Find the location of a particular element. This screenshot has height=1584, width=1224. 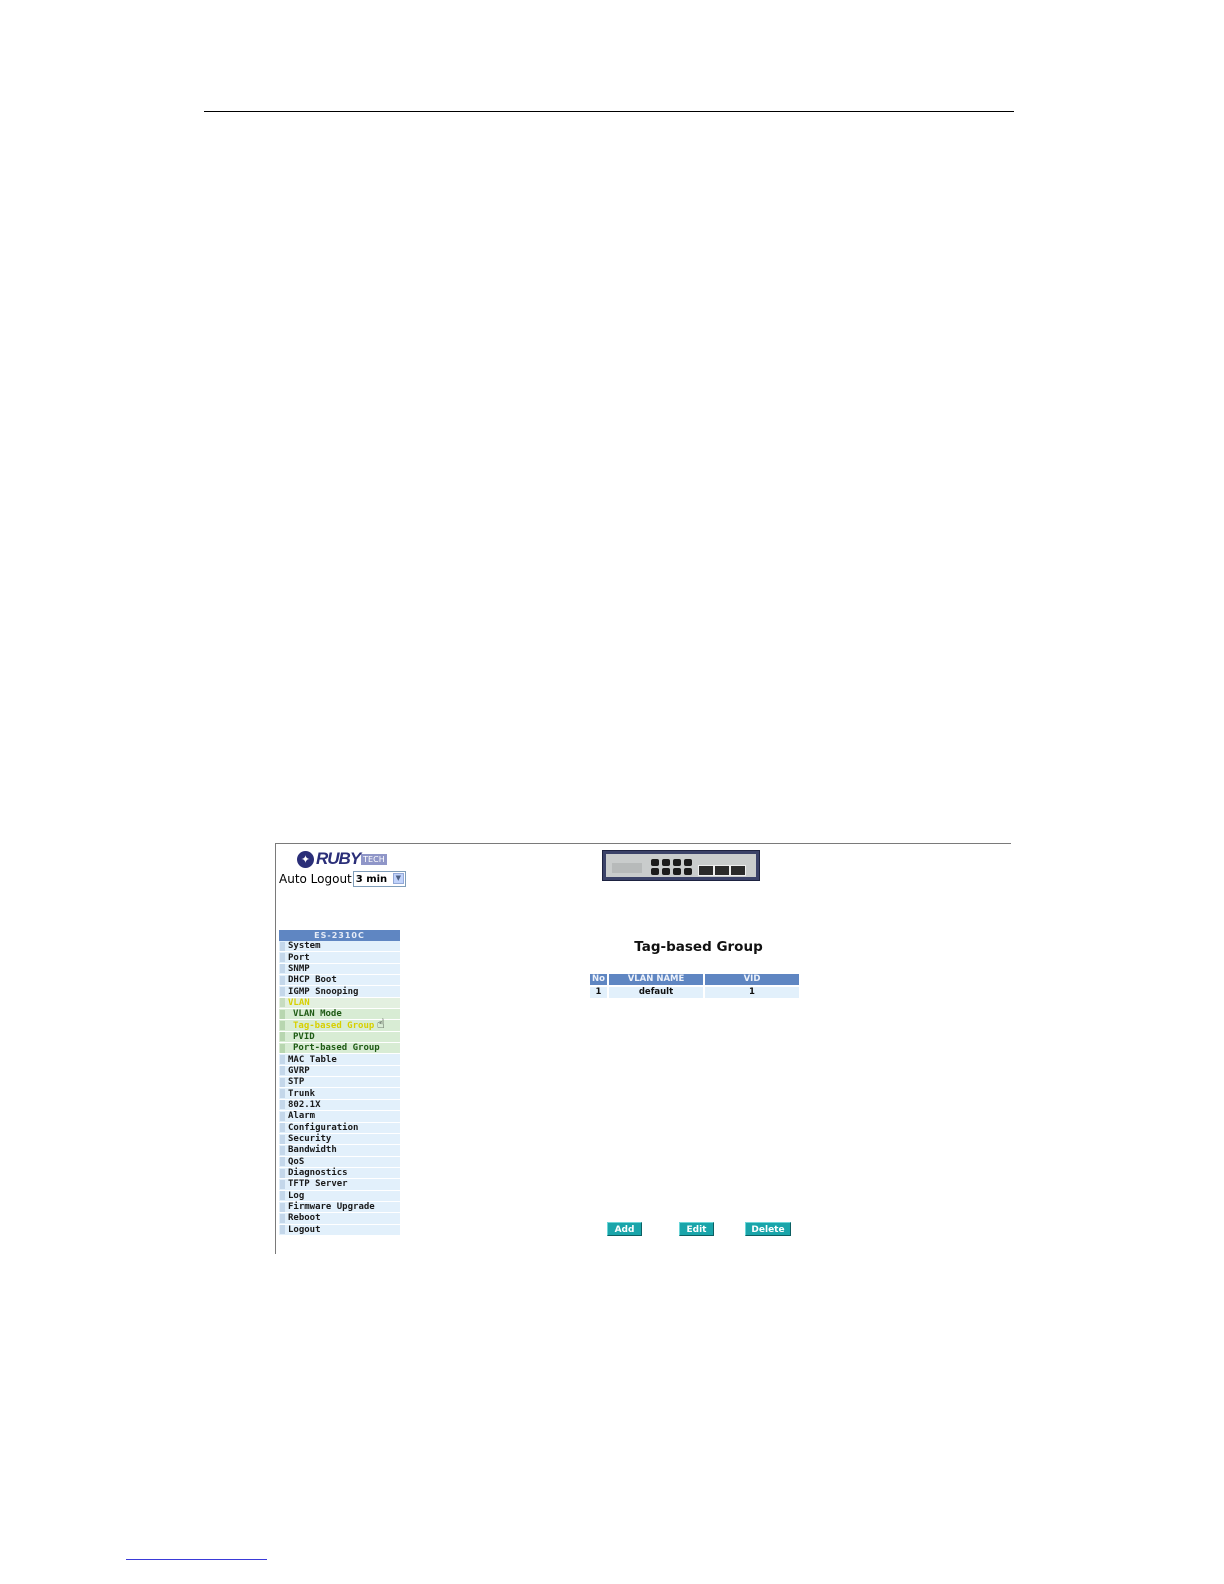

sidebar-item-bandwidth: Bandwidth is located at coordinates (339, 1151).